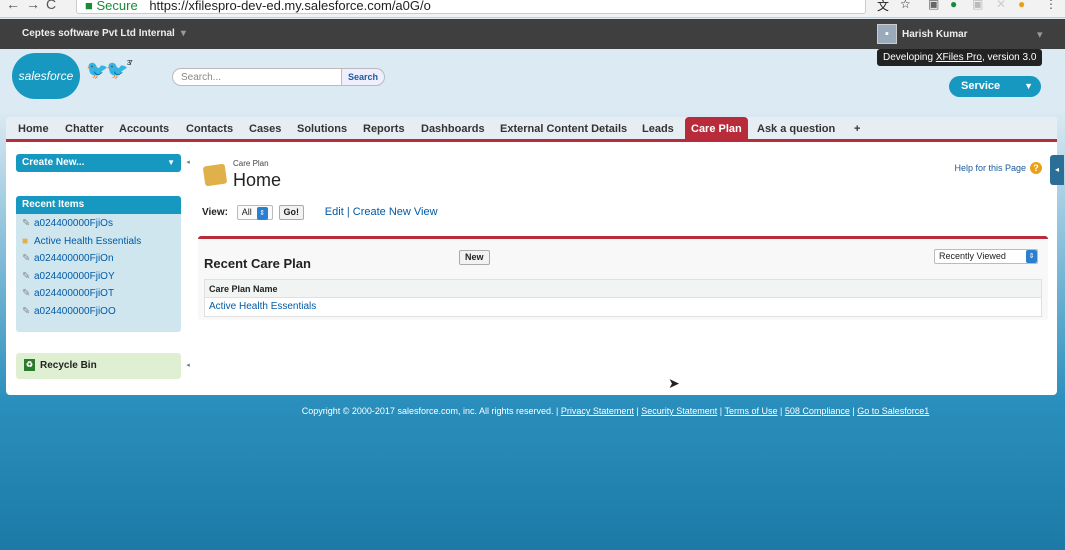 The width and height of the screenshot is (1065, 550). Describe the element at coordinates (363, 77) in the screenshot. I see `search-button: Search` at that location.